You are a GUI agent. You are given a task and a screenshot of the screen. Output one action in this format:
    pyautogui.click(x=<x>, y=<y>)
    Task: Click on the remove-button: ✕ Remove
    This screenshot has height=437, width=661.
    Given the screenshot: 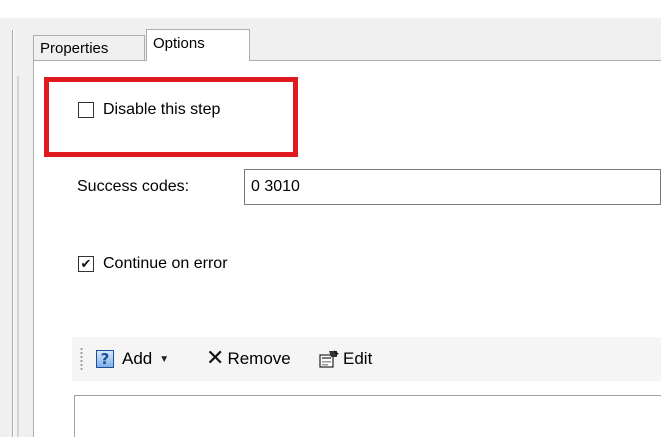 What is the action you would take?
    pyautogui.click(x=248, y=359)
    